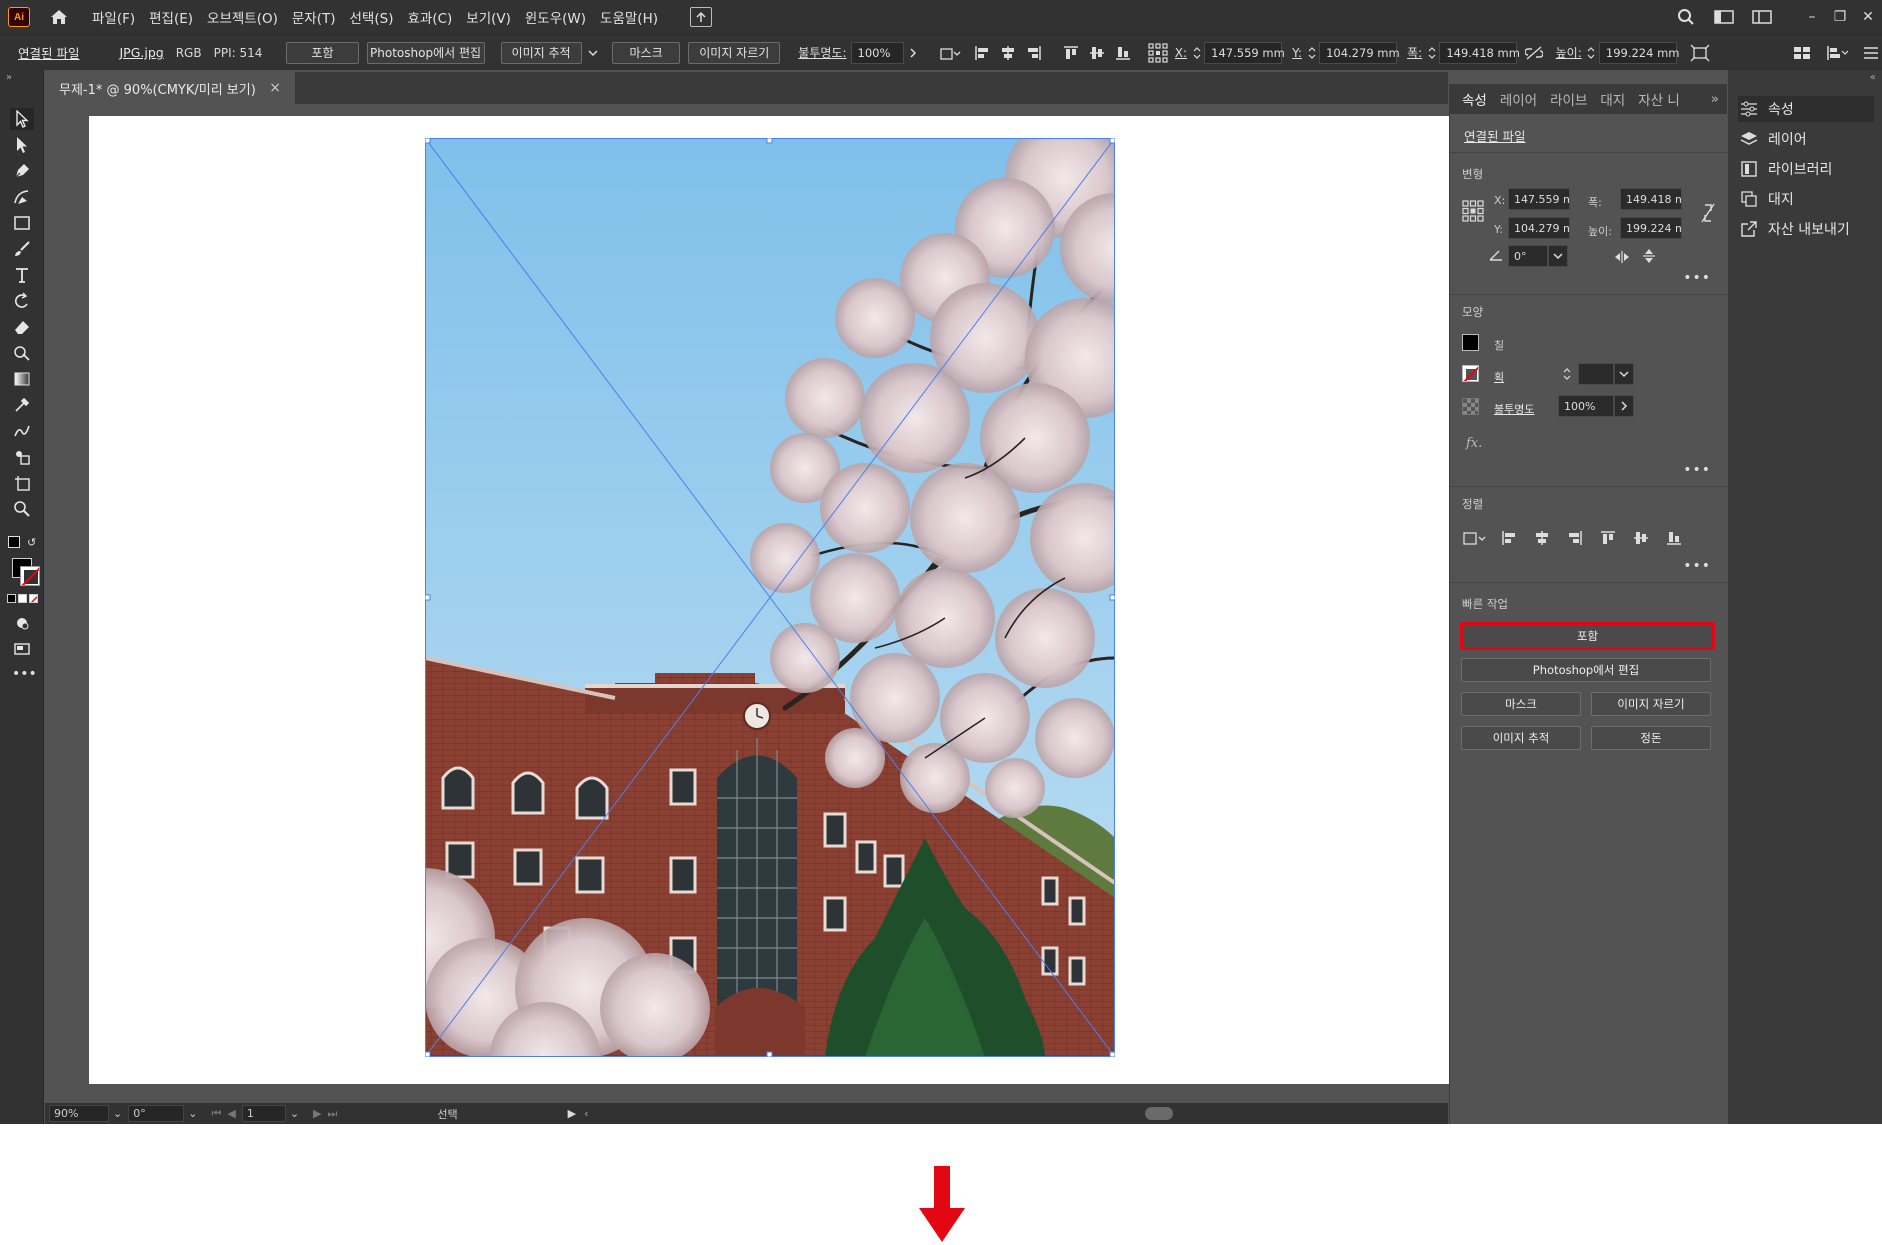  I want to click on menu-help: 도움말(H), so click(629, 17).